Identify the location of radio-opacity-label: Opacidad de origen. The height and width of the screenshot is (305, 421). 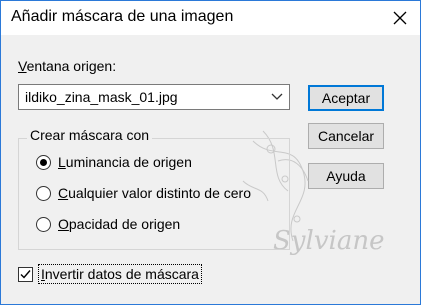
(119, 224).